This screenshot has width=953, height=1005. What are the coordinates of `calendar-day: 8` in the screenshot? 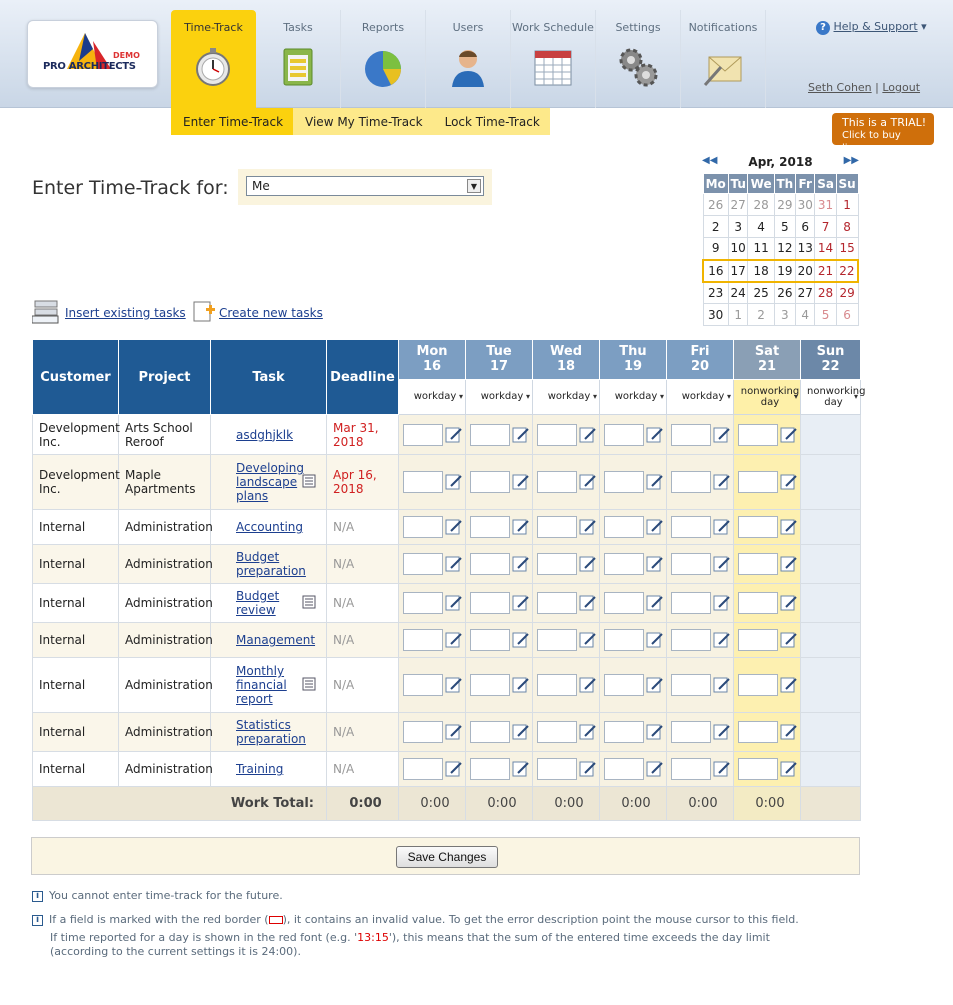 It's located at (847, 226).